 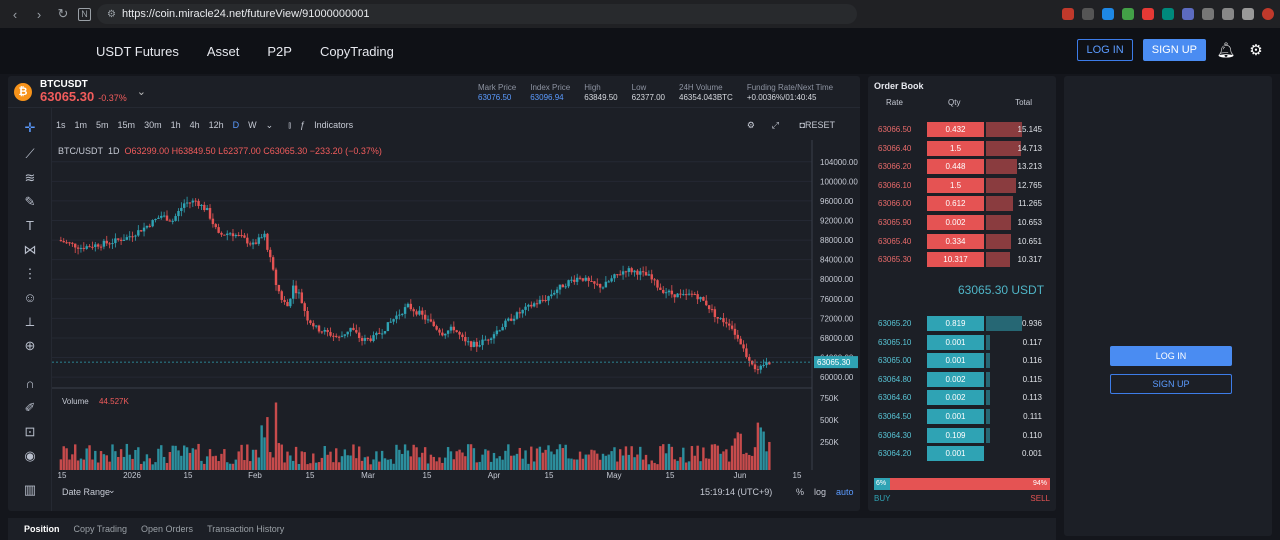 What do you see at coordinates (962, 416) in the screenshot?
I see `bid-row: 63064.50 0.001 0.111` at bounding box center [962, 416].